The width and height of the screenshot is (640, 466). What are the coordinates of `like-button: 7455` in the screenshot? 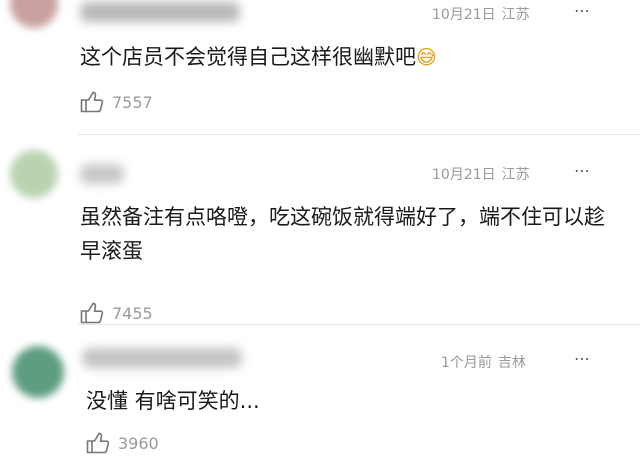 It's located at (116, 313).